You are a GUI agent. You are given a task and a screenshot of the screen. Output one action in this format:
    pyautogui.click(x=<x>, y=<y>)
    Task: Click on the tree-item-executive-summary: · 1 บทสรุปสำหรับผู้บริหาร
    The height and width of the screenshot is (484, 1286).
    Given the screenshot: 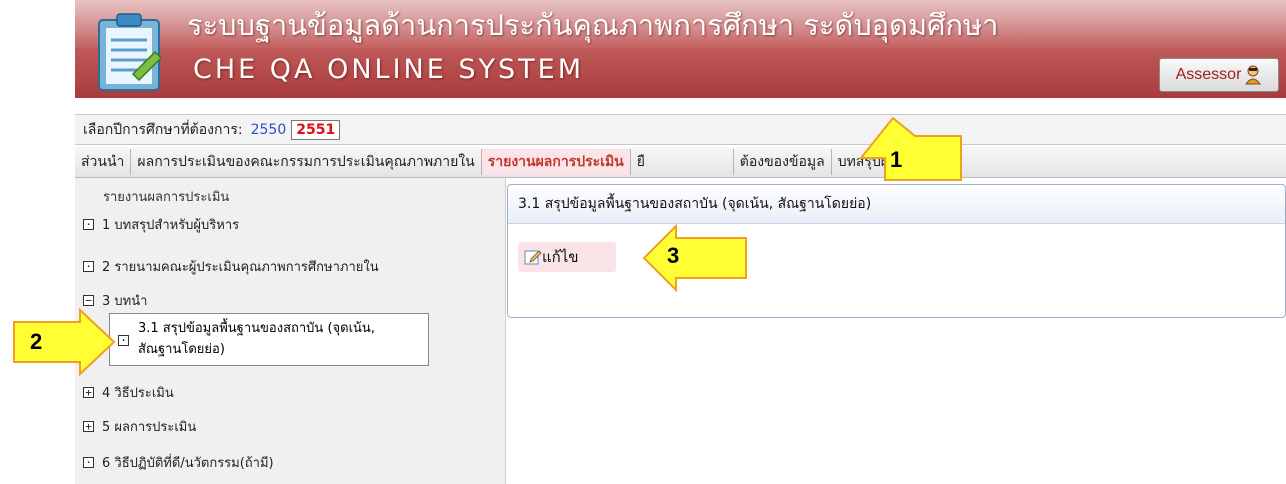 What is the action you would take?
    pyautogui.click(x=161, y=224)
    